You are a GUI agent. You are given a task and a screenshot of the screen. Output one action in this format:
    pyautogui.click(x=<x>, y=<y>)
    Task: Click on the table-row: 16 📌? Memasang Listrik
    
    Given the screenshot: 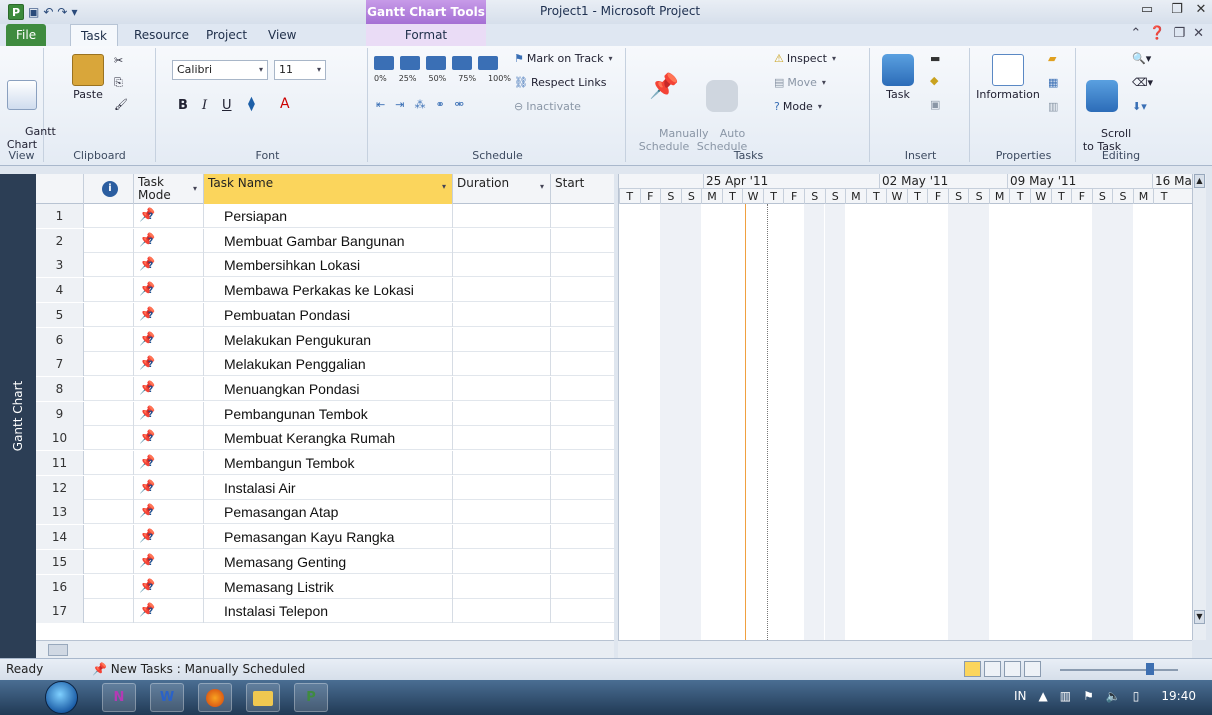 What is the action you would take?
    pyautogui.click(x=325, y=586)
    